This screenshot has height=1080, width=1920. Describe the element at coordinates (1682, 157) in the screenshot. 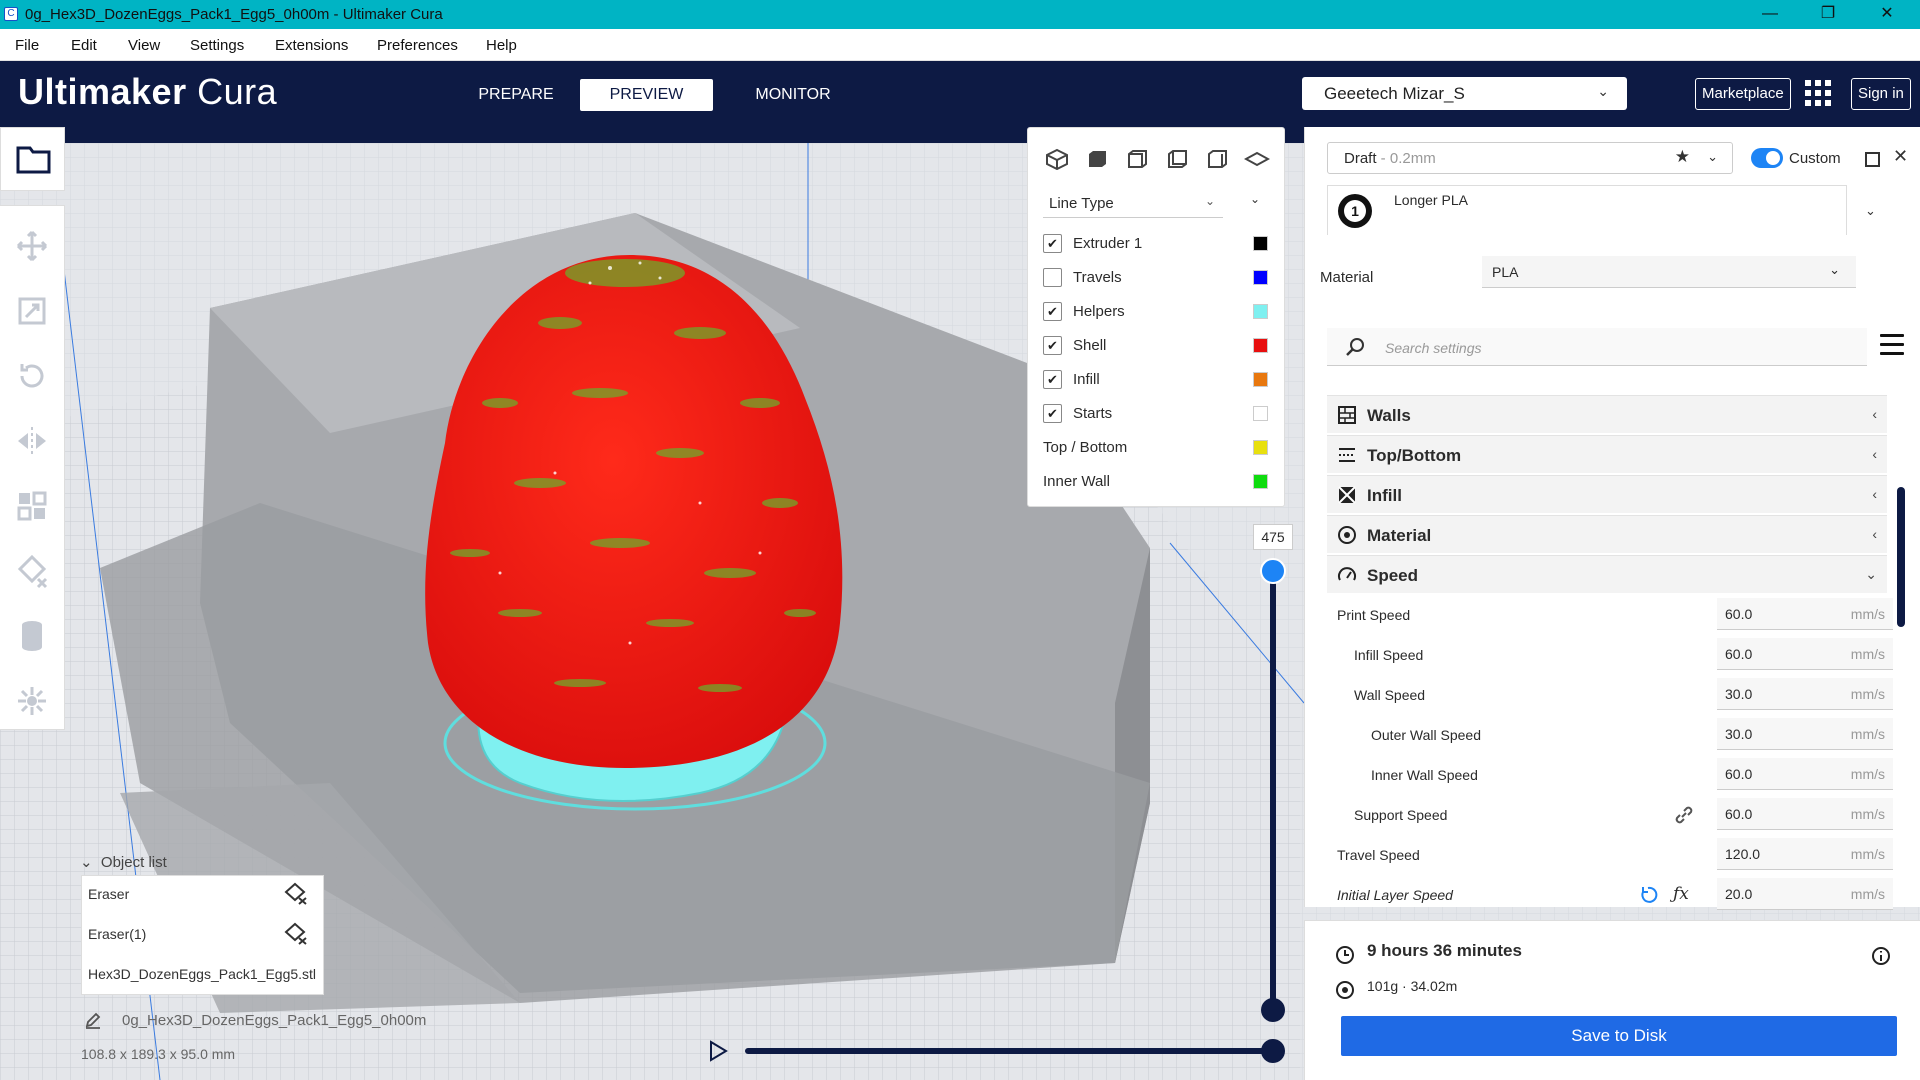

I see `star-icon: ★` at that location.